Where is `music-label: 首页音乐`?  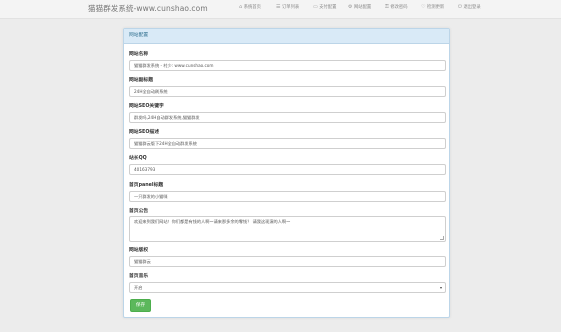
music-label: 首页音乐 is located at coordinates (139, 276).